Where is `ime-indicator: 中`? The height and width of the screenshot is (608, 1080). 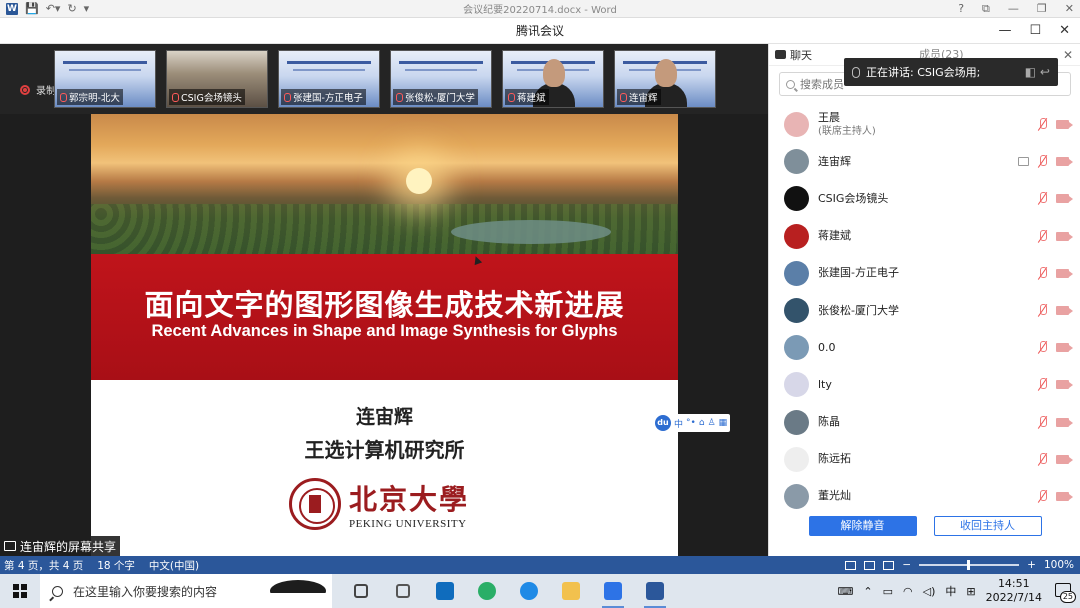 ime-indicator: 中 is located at coordinates (950, 591).